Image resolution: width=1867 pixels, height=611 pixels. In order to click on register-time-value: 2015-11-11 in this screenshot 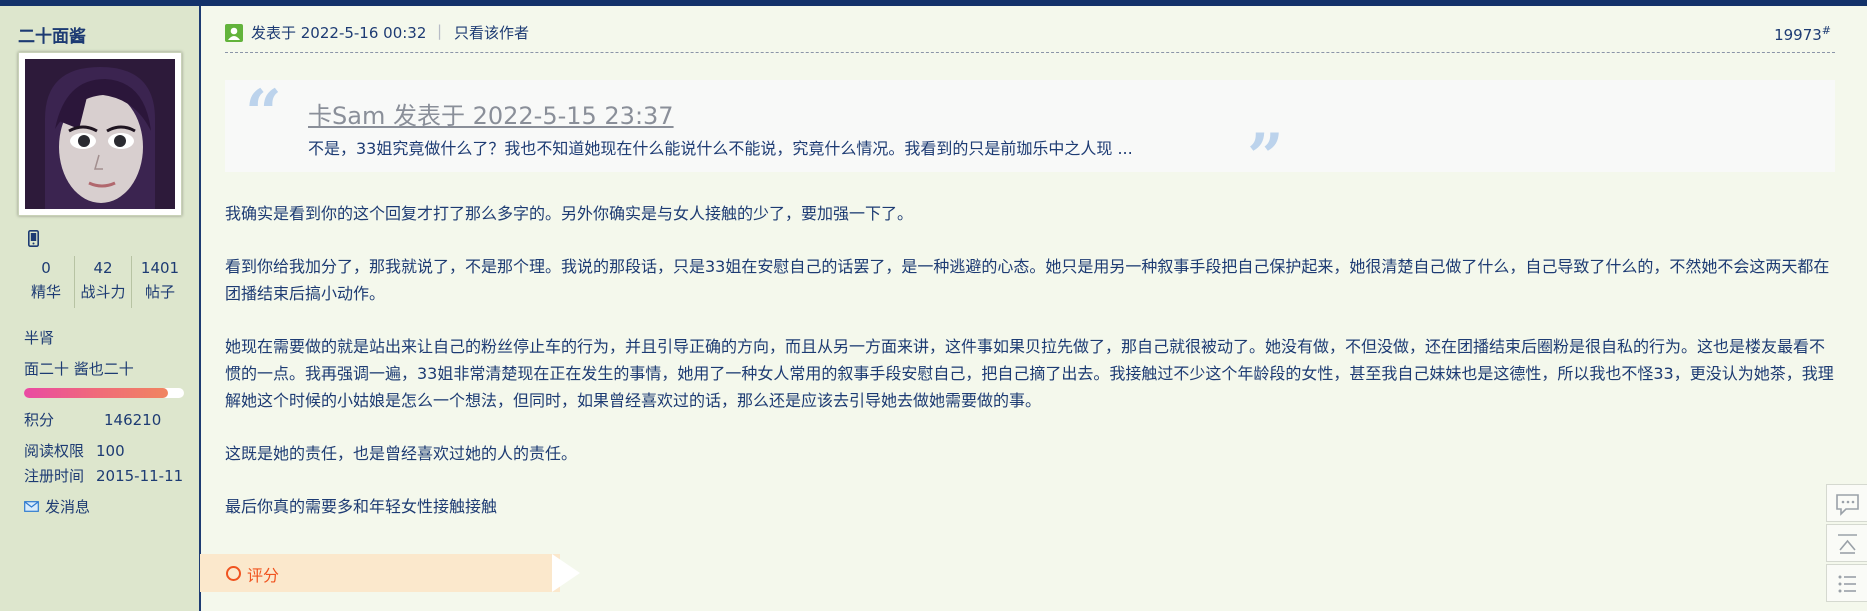, I will do `click(140, 476)`.